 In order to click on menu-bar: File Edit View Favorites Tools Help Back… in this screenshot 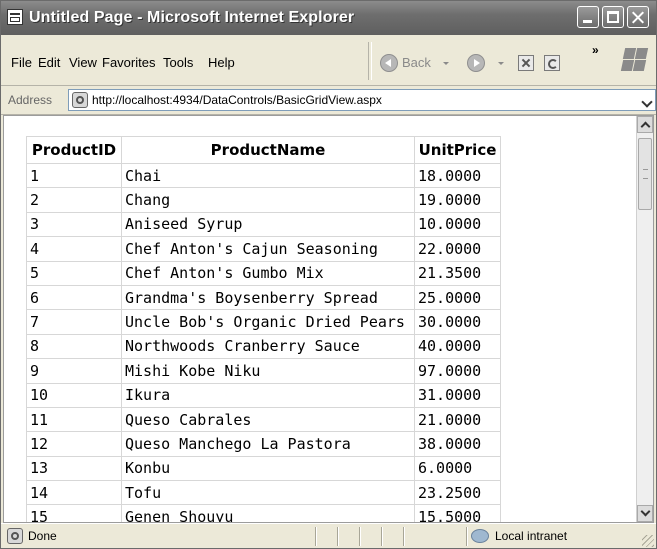, I will do `click(328, 60)`.